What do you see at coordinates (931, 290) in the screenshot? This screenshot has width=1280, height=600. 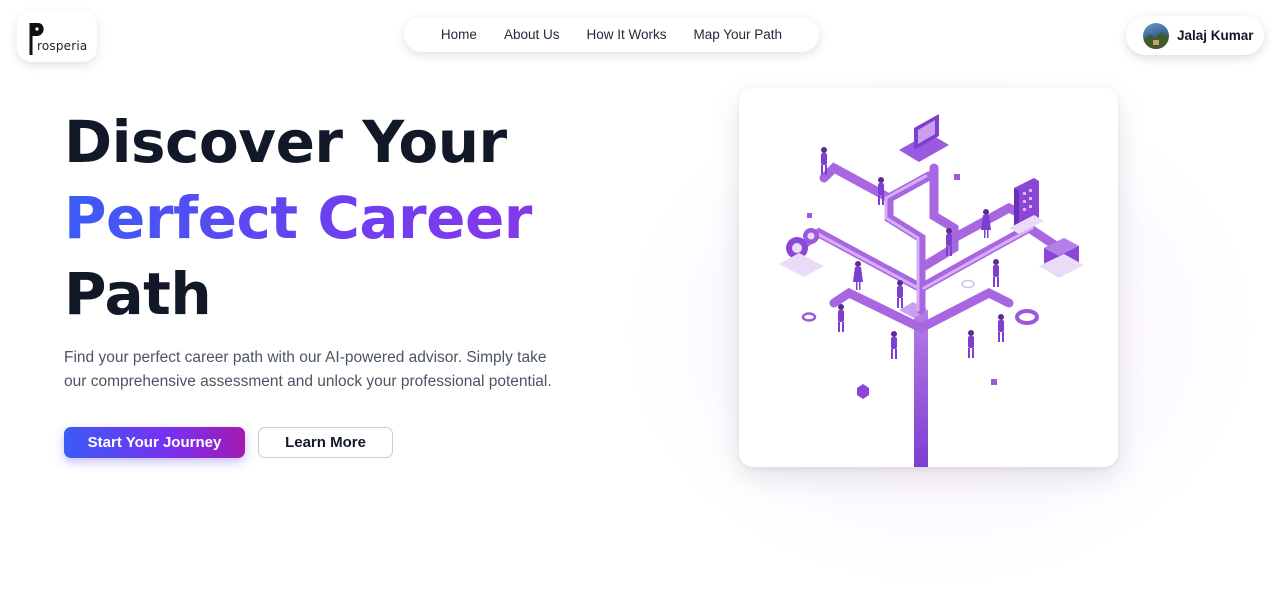 I see `career-tree-icon` at bounding box center [931, 290].